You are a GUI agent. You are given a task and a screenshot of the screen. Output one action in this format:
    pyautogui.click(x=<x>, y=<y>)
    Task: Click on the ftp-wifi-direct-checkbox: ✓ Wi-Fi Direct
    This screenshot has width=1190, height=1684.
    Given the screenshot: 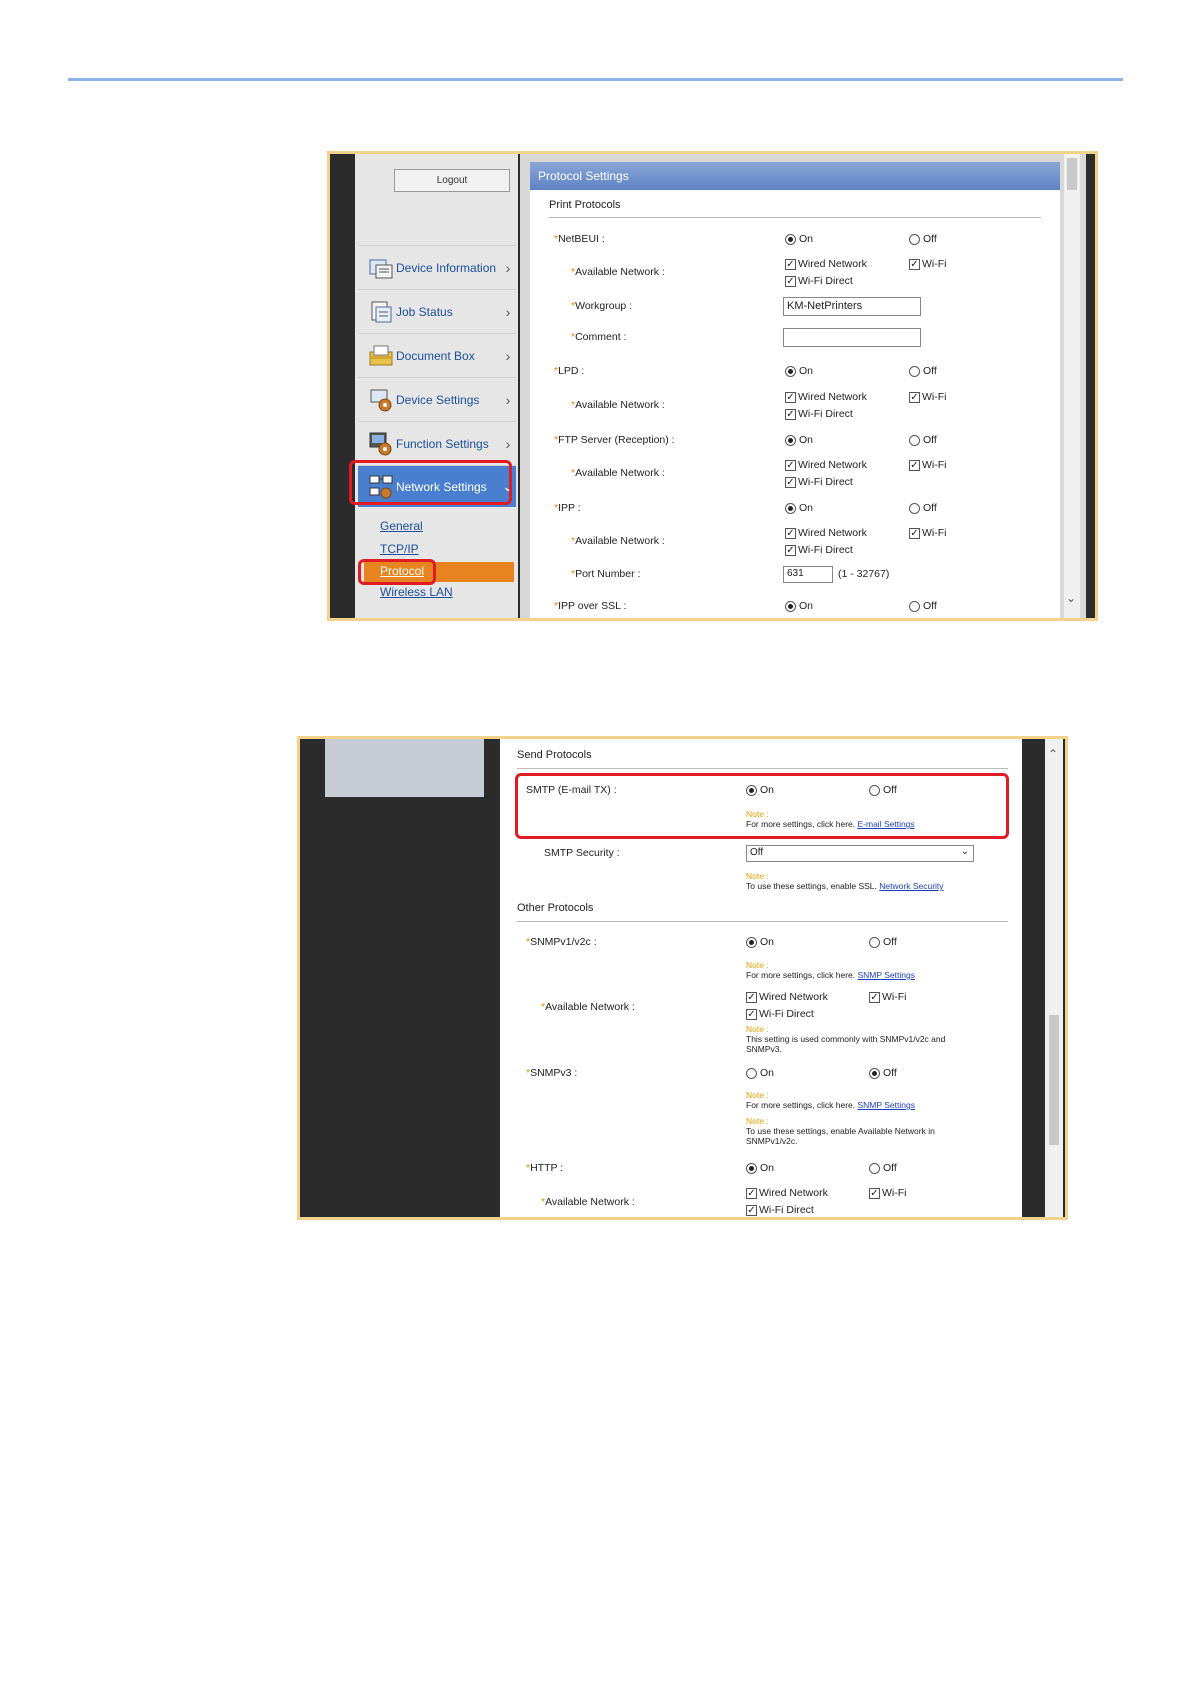 What is the action you would take?
    pyautogui.click(x=819, y=482)
    